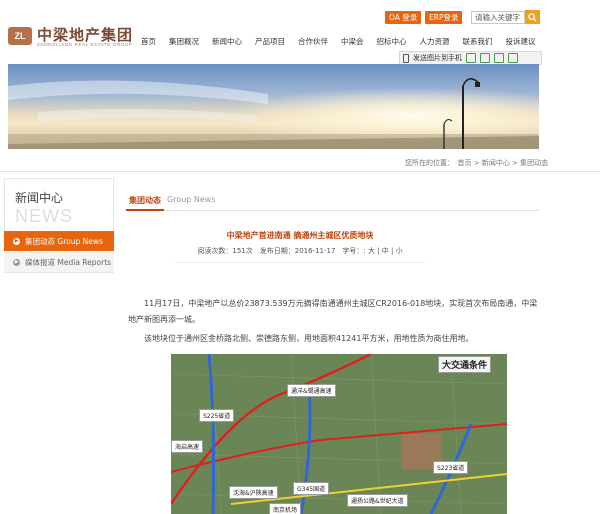 The height and width of the screenshot is (514, 600). I want to click on nav-item-club: 中梁会, so click(352, 41).